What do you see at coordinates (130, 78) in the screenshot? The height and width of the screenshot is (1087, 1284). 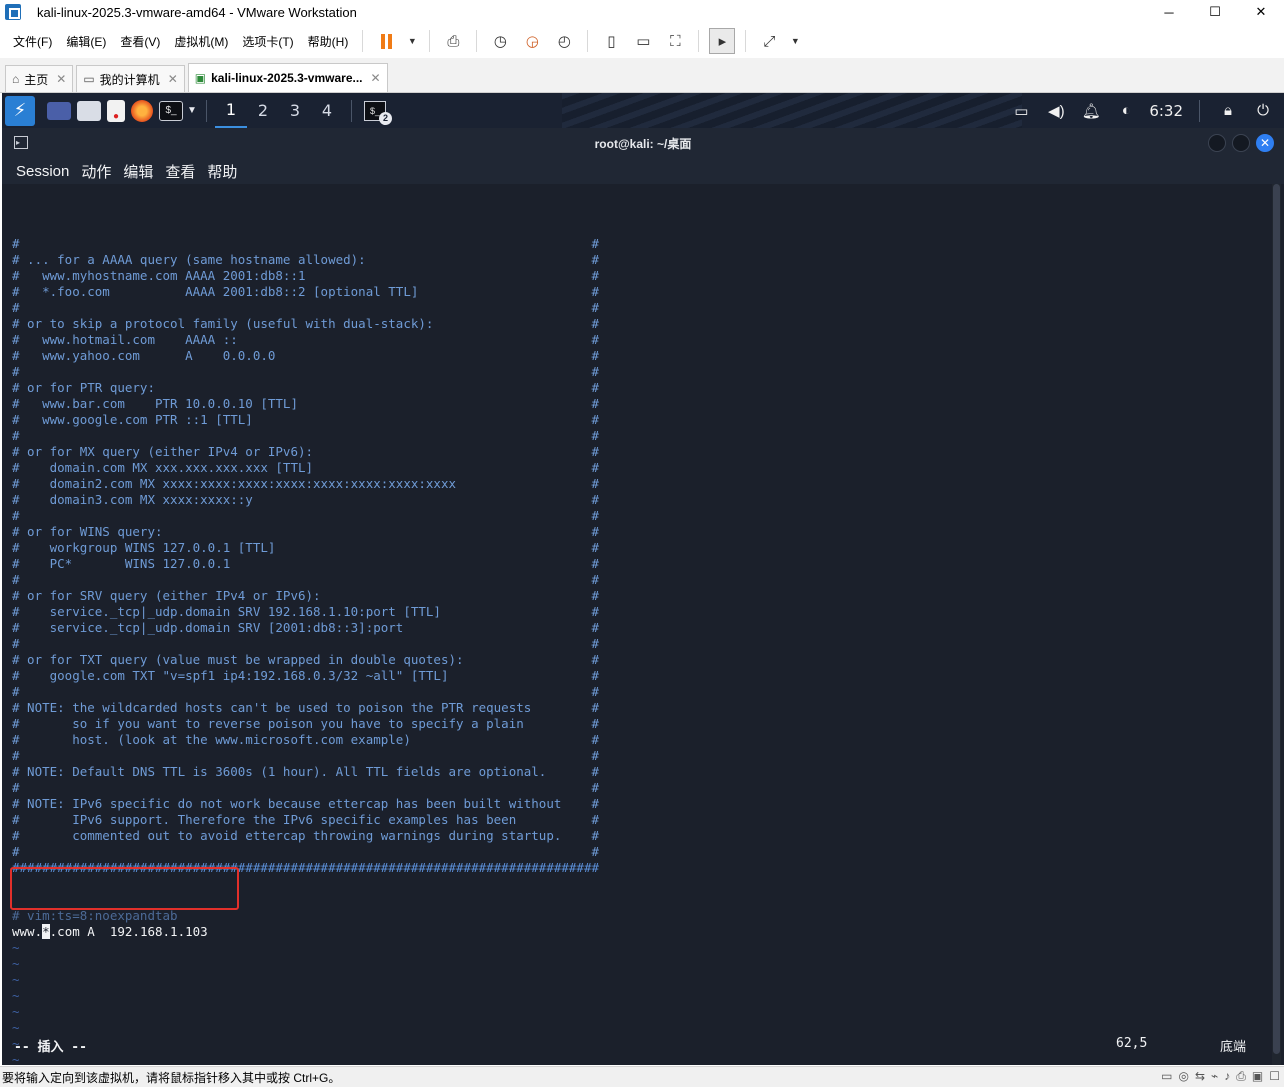 I see `tab-my-computer: ▭ 我的计算机 ✕` at bounding box center [130, 78].